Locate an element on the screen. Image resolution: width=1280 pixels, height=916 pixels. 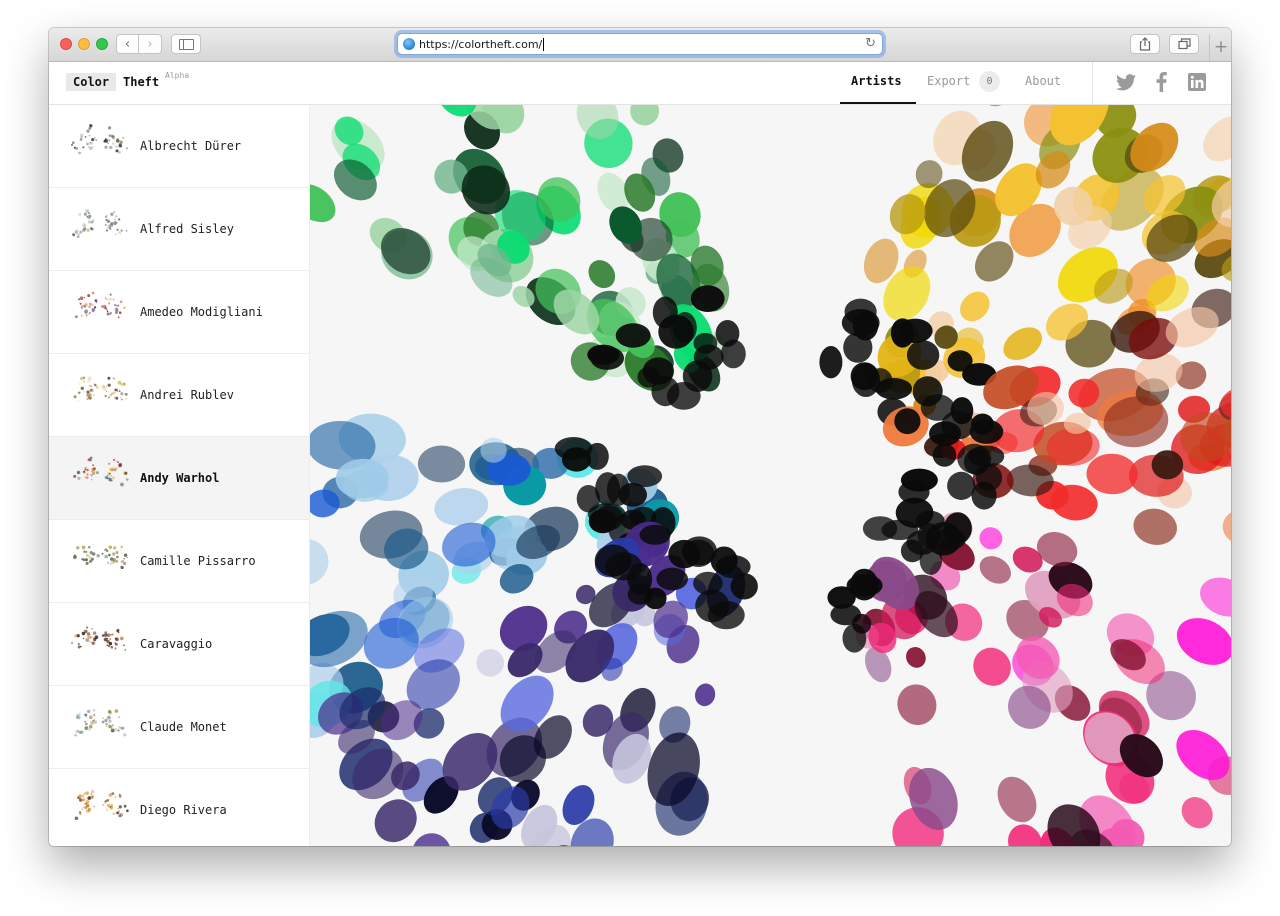
artist-item: Claude Monet is located at coordinates (179, 727).